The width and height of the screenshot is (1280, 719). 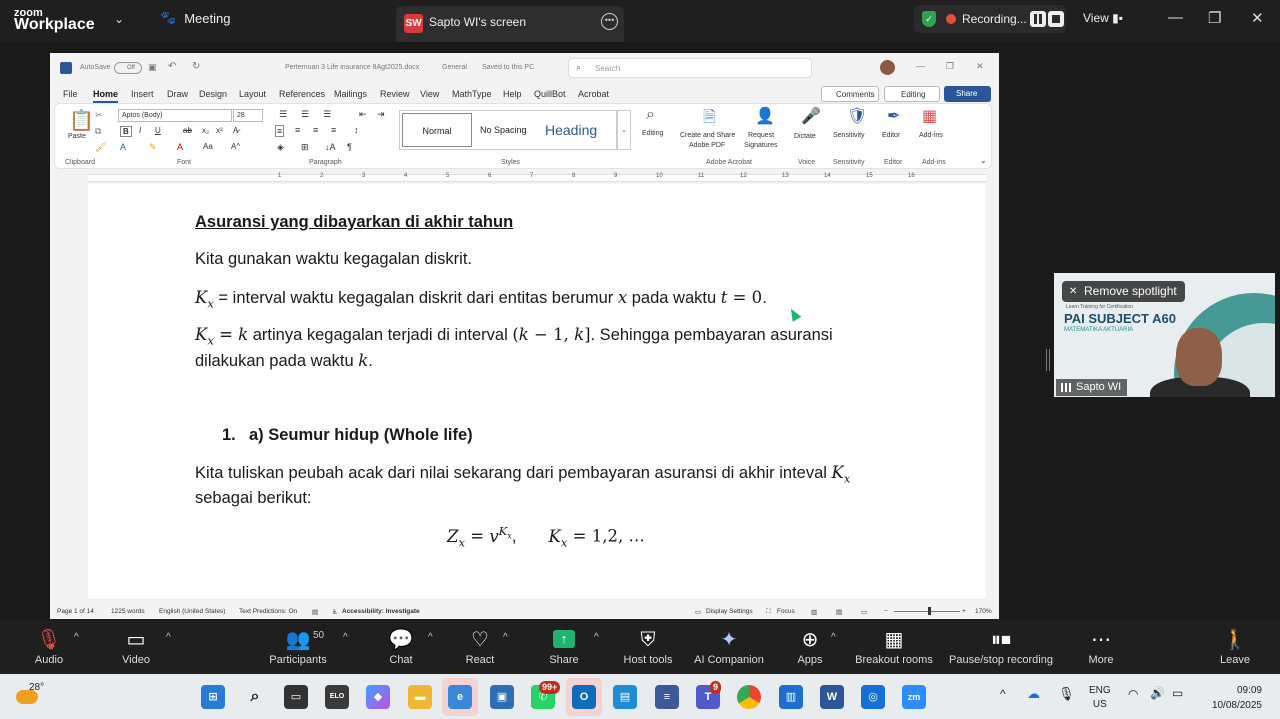 What do you see at coordinates (345, 637) in the screenshot?
I see `participants-caret-icon: ^` at bounding box center [345, 637].